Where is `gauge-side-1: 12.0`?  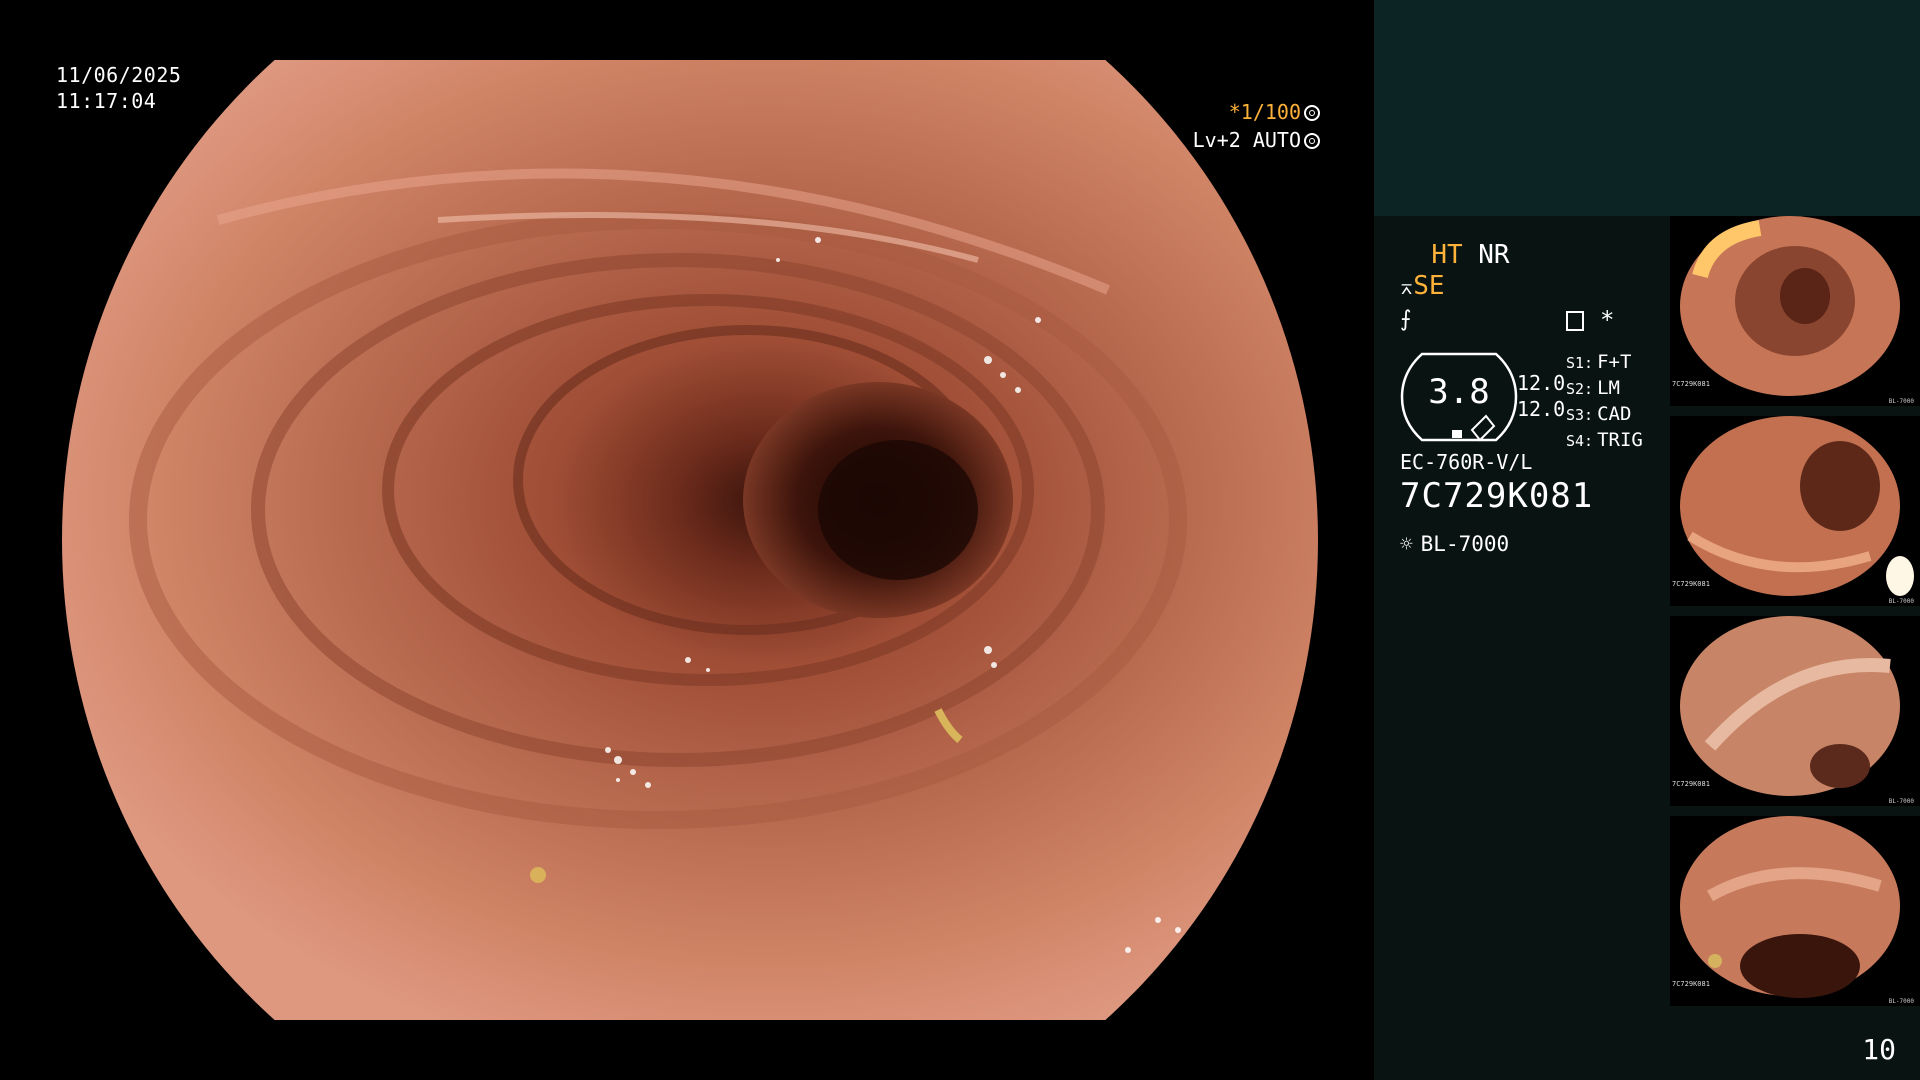
gauge-side-1: 12.0 is located at coordinates (1541, 383).